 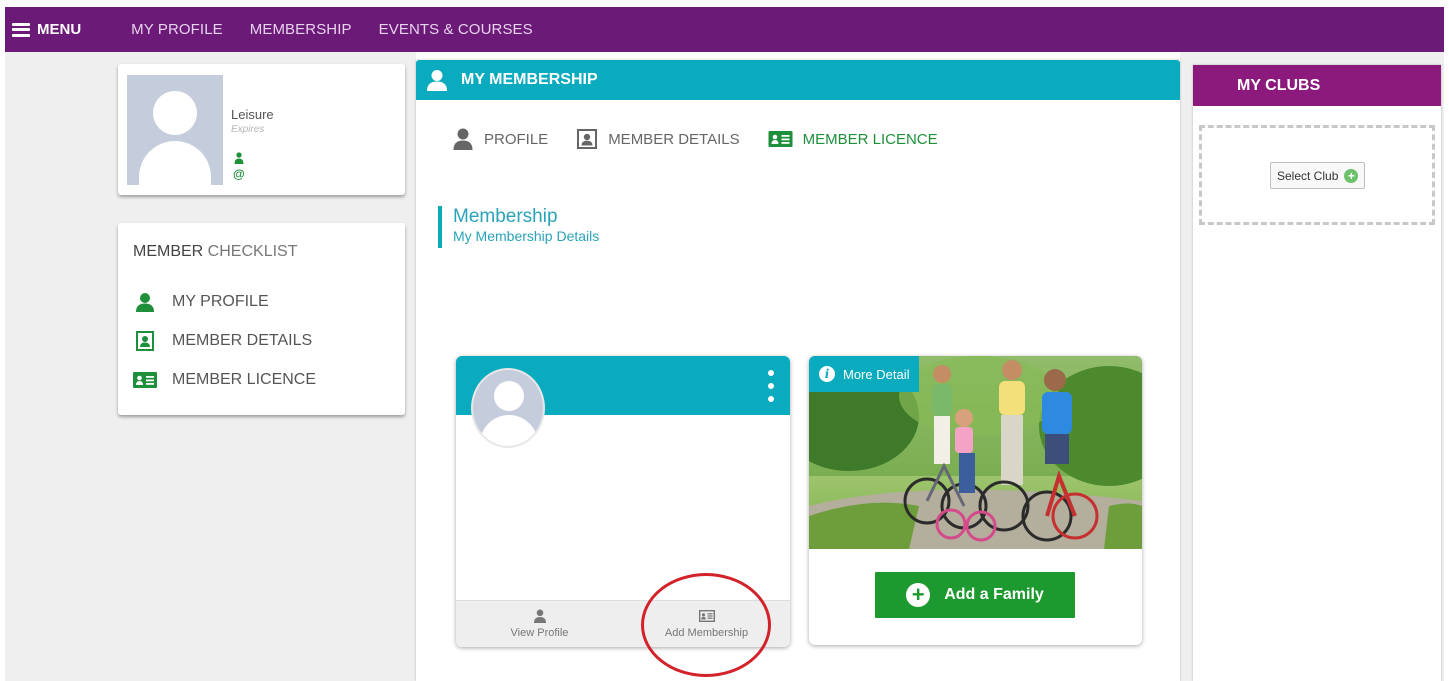 I want to click on info-icon: i, so click(x=827, y=374).